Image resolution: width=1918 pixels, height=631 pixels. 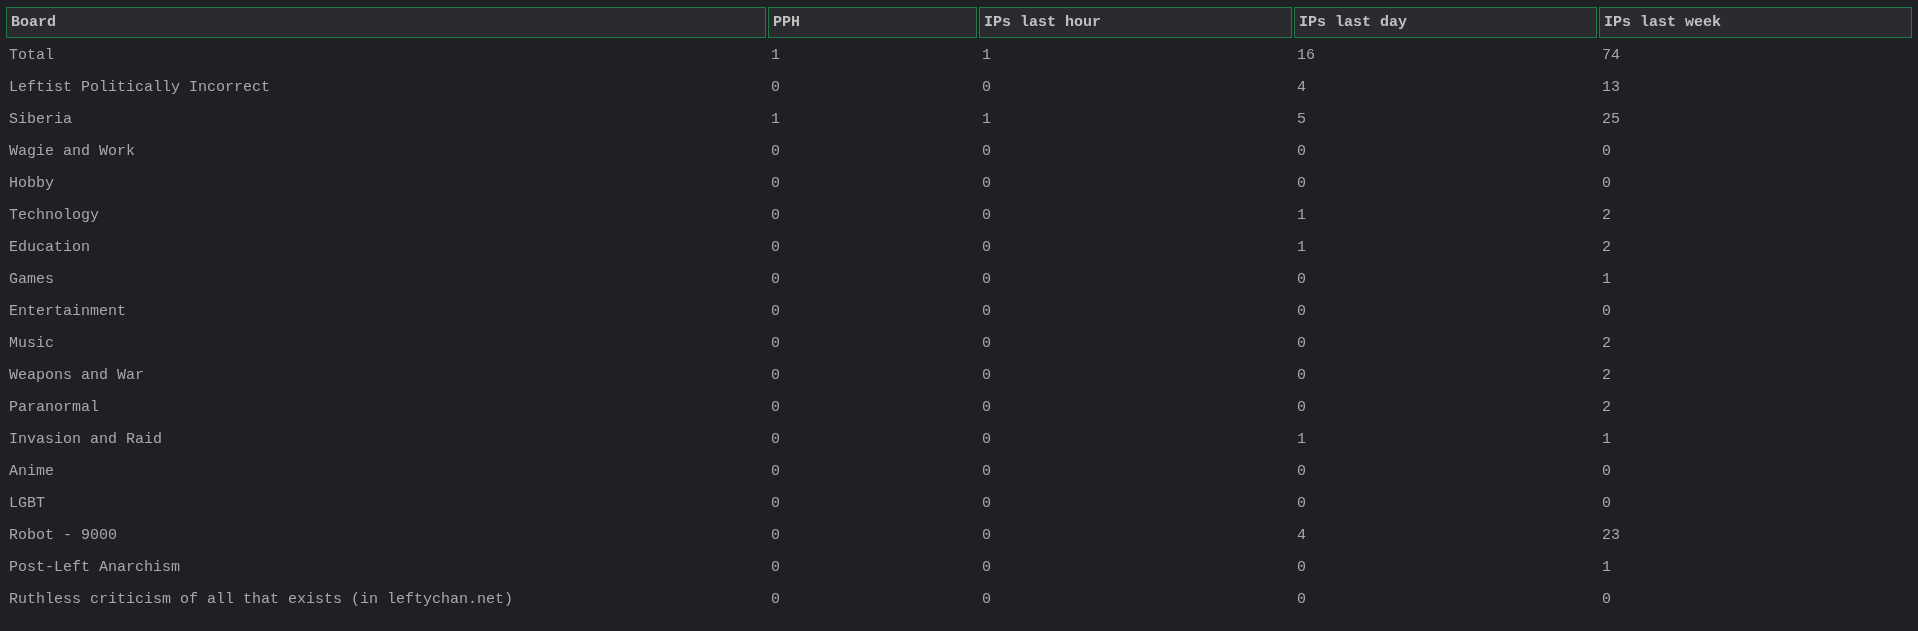 I want to click on table-cell: Invasion and Raid, so click(x=86, y=439).